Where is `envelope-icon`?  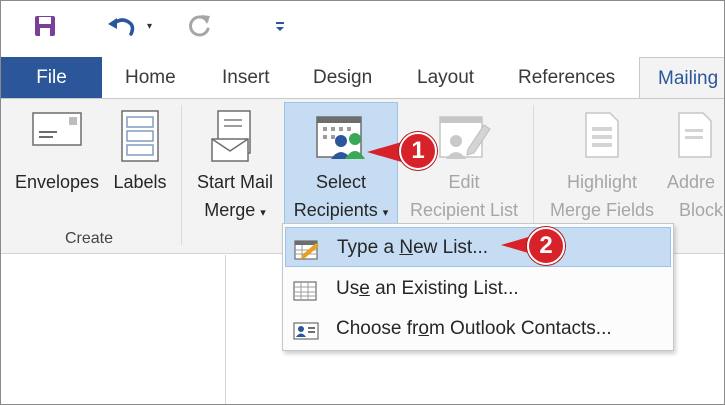
envelope-icon is located at coordinates (57, 132).